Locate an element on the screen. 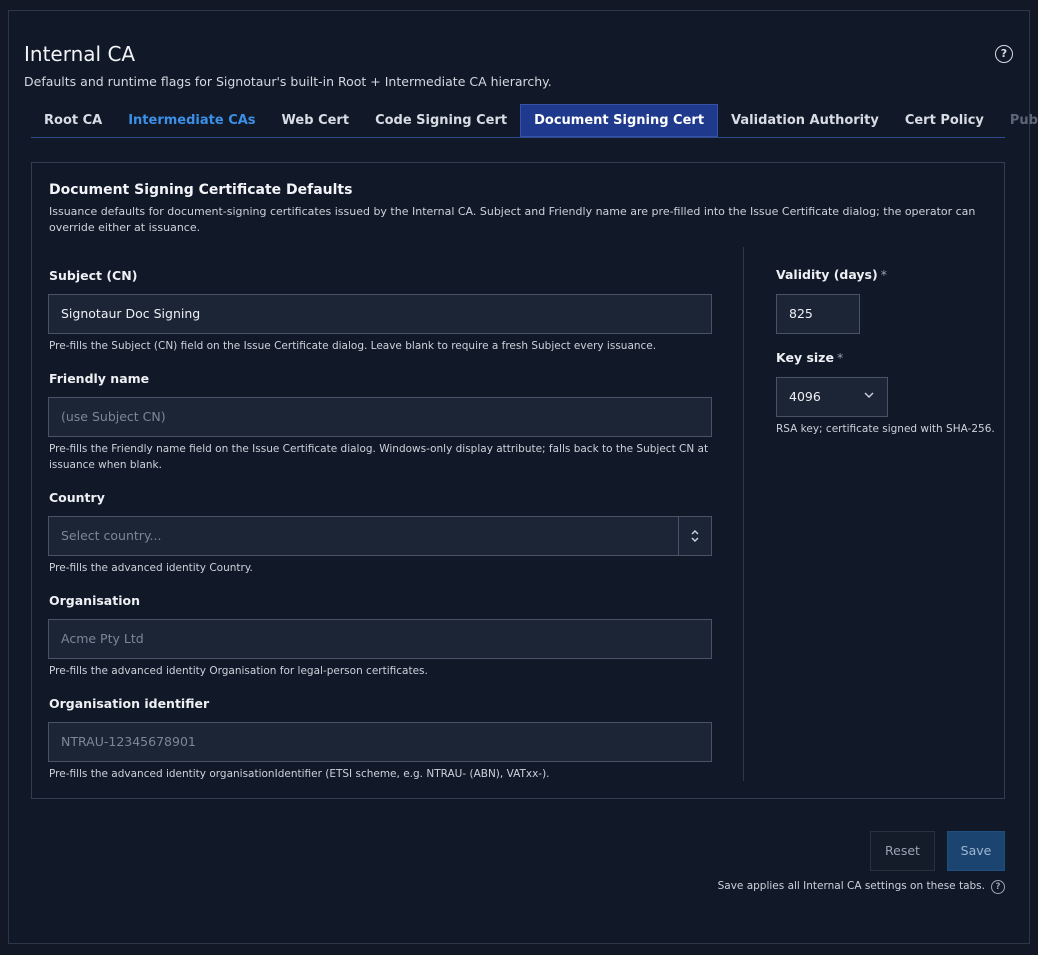 This screenshot has height=955, width=1038. save-button: Save is located at coordinates (976, 851).